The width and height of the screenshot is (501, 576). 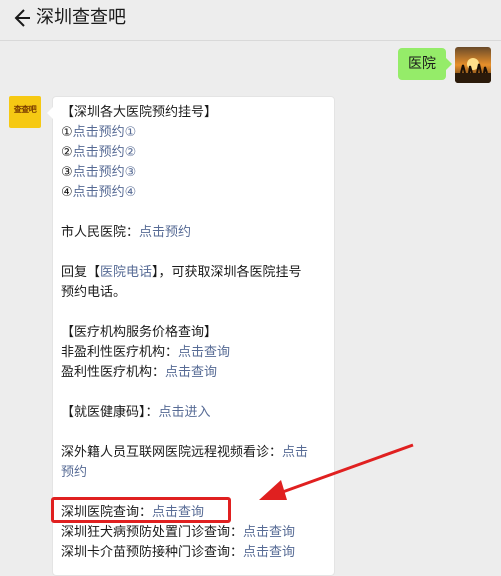 I want to click on profit-label: 盈利性医疗机构：, so click(x=113, y=372).